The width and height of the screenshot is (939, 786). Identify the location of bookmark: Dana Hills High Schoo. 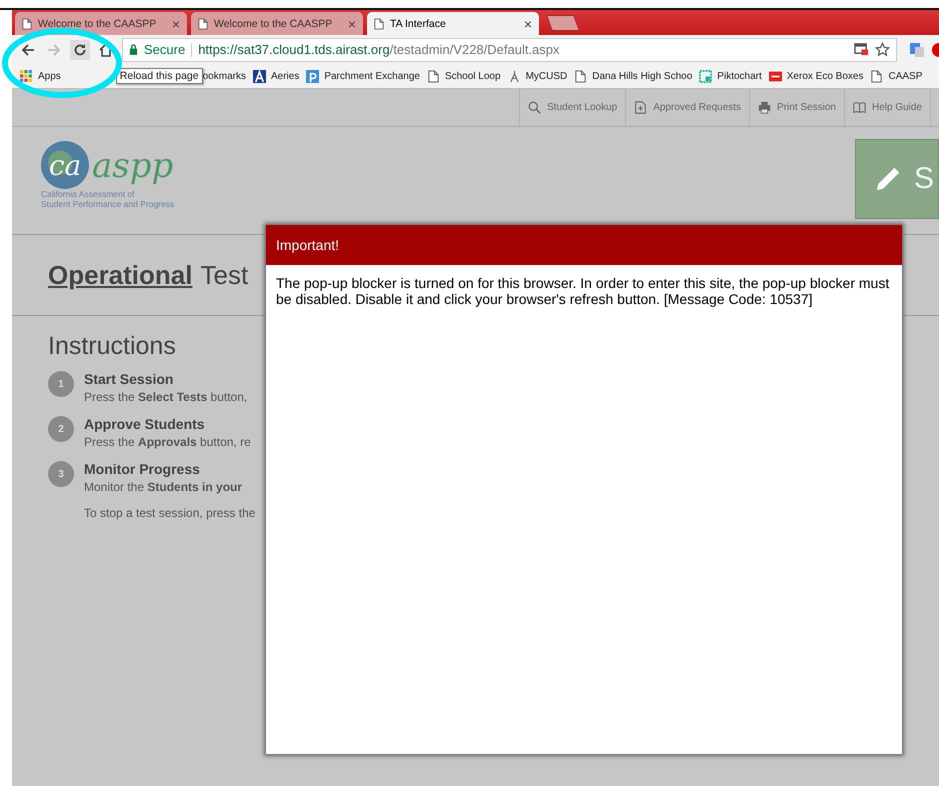
(633, 76).